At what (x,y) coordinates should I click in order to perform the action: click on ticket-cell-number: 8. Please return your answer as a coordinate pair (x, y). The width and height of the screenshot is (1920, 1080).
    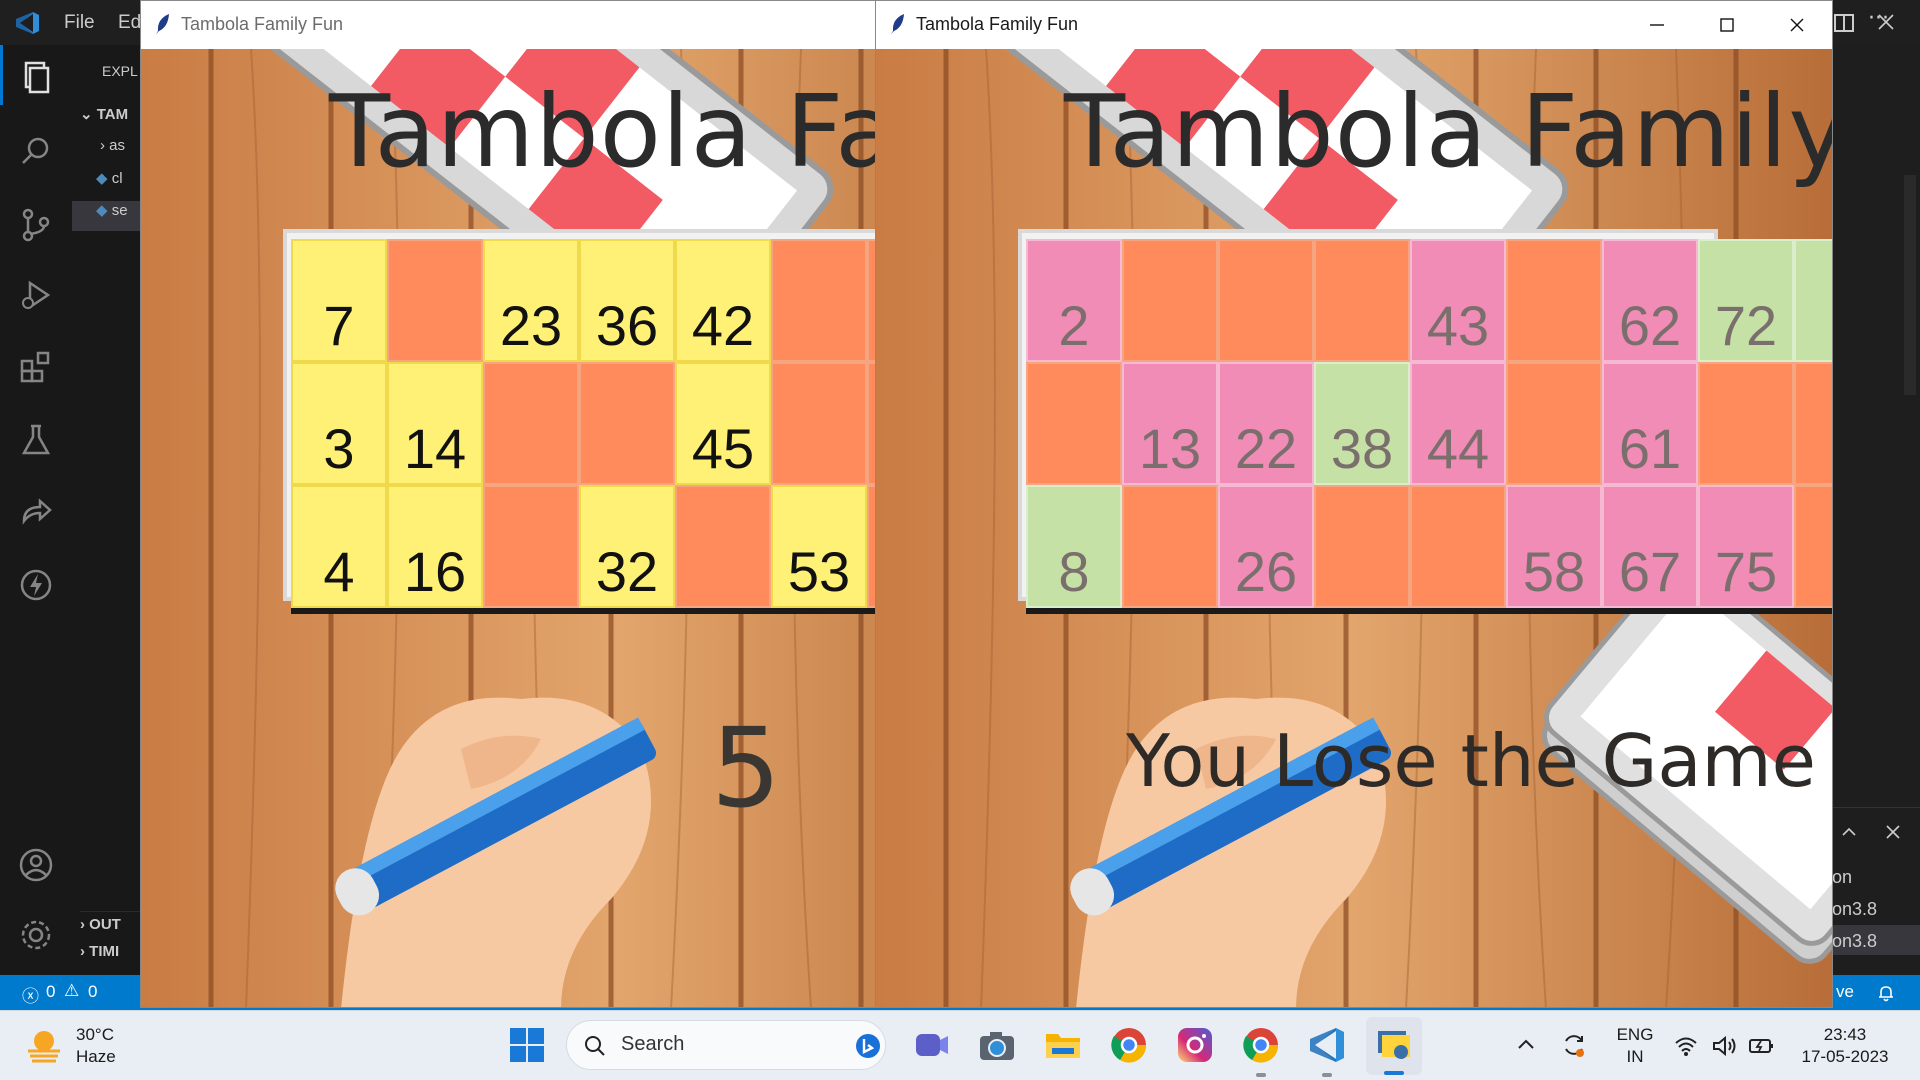
    Looking at the image, I should click on (1074, 546).